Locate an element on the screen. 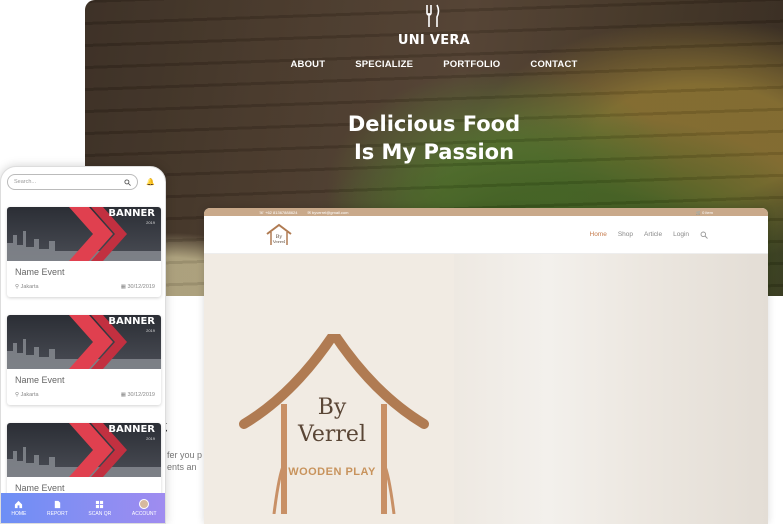 The width and height of the screenshot is (783, 524). nav-portfolio: PORTFOLIO is located at coordinates (471, 64).